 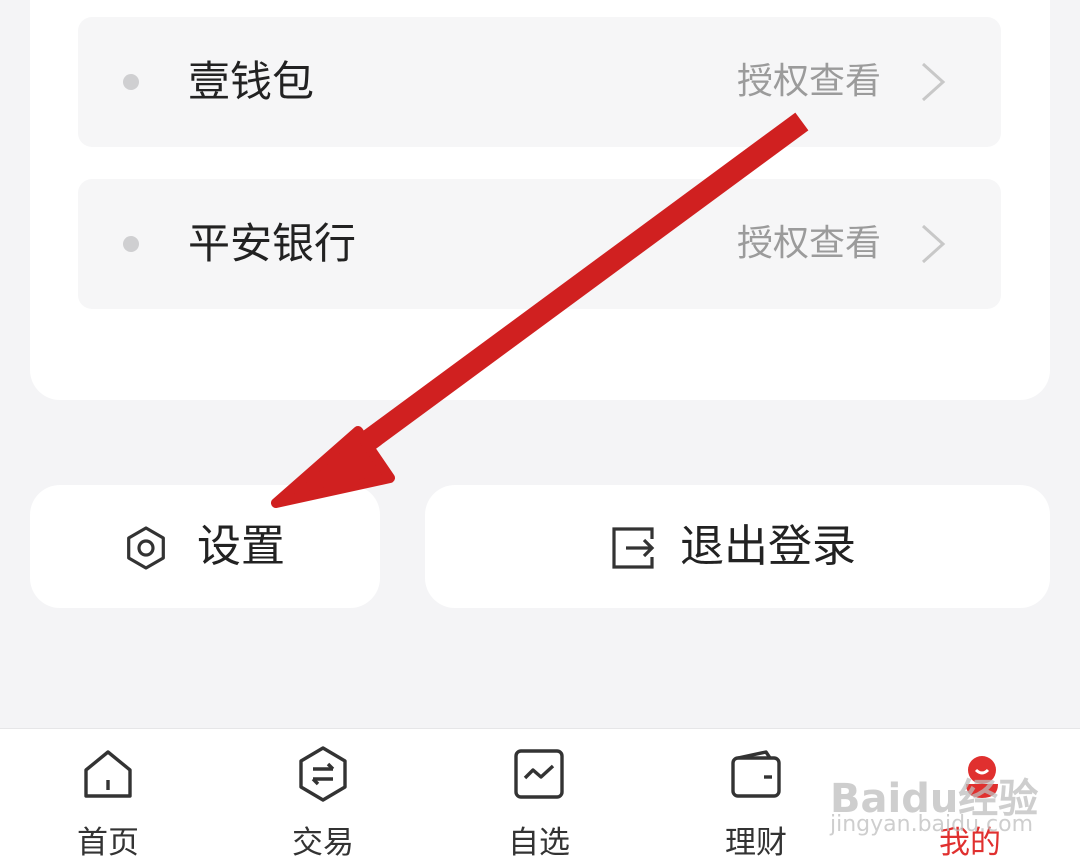 I want to click on home-icon, so click(x=108, y=774).